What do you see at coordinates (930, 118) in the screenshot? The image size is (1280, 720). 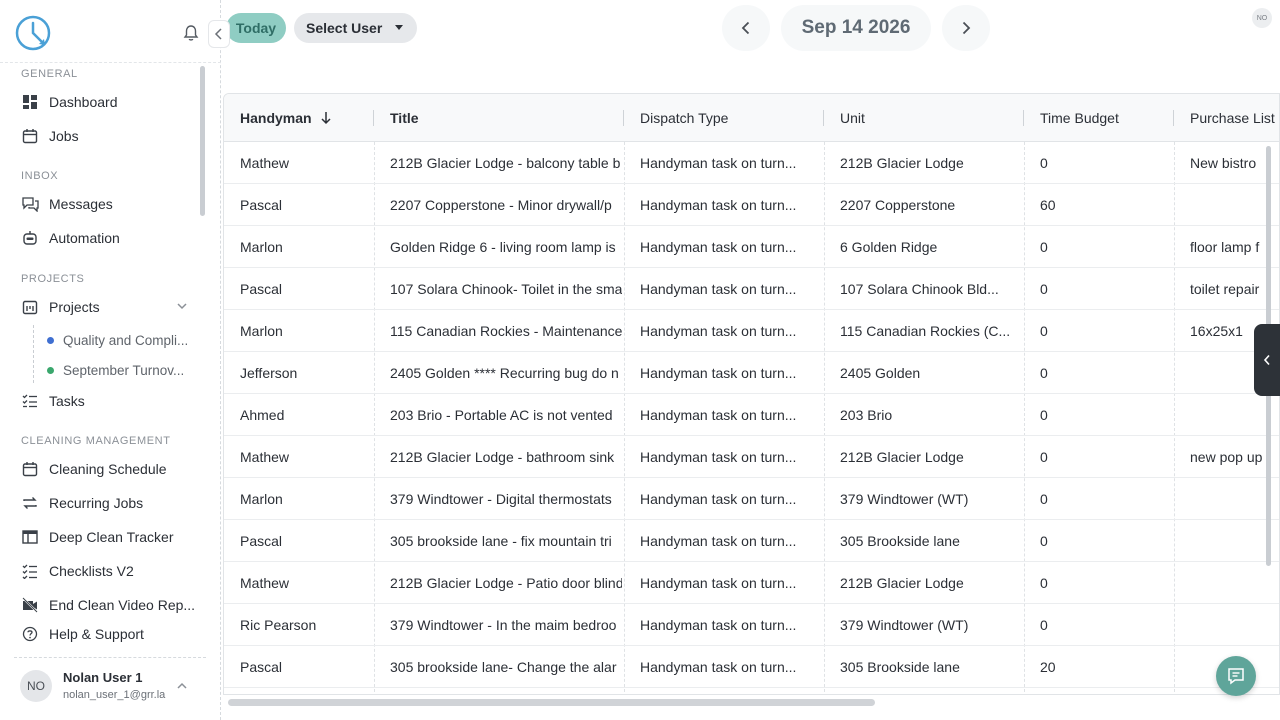 I see `column-header-unit: Unit` at bounding box center [930, 118].